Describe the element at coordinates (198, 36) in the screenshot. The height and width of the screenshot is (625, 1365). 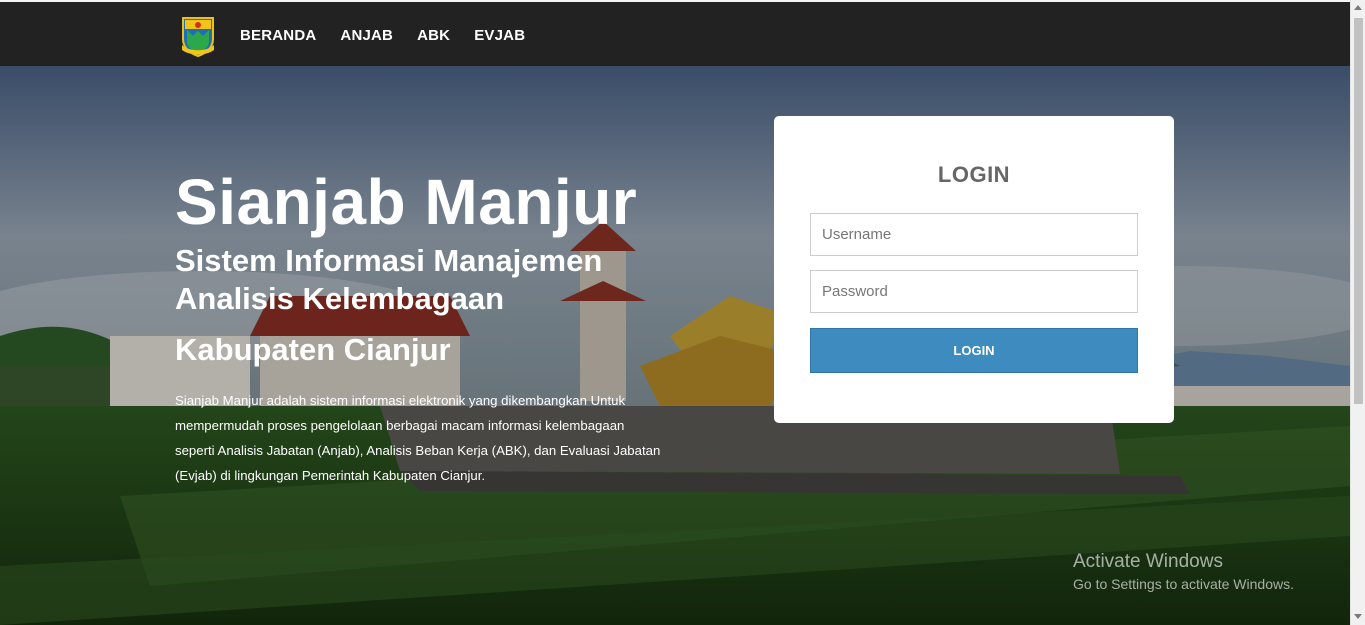
I see `cianjur-emblem-icon` at that location.